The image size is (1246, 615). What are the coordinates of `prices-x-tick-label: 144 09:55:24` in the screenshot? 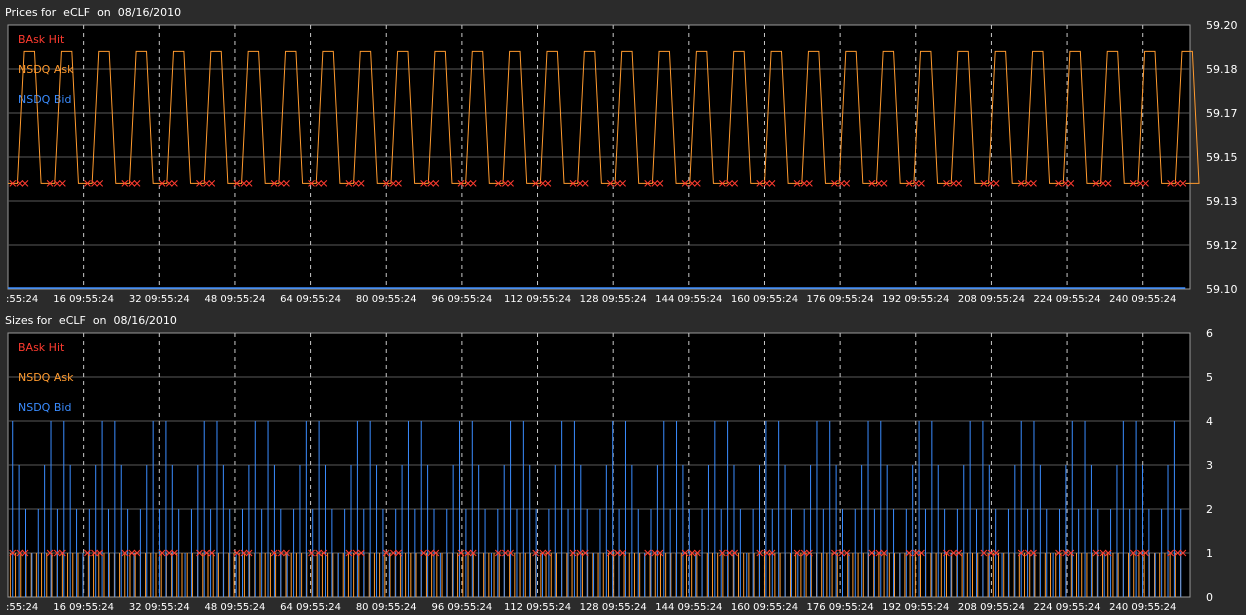 It's located at (688, 299).